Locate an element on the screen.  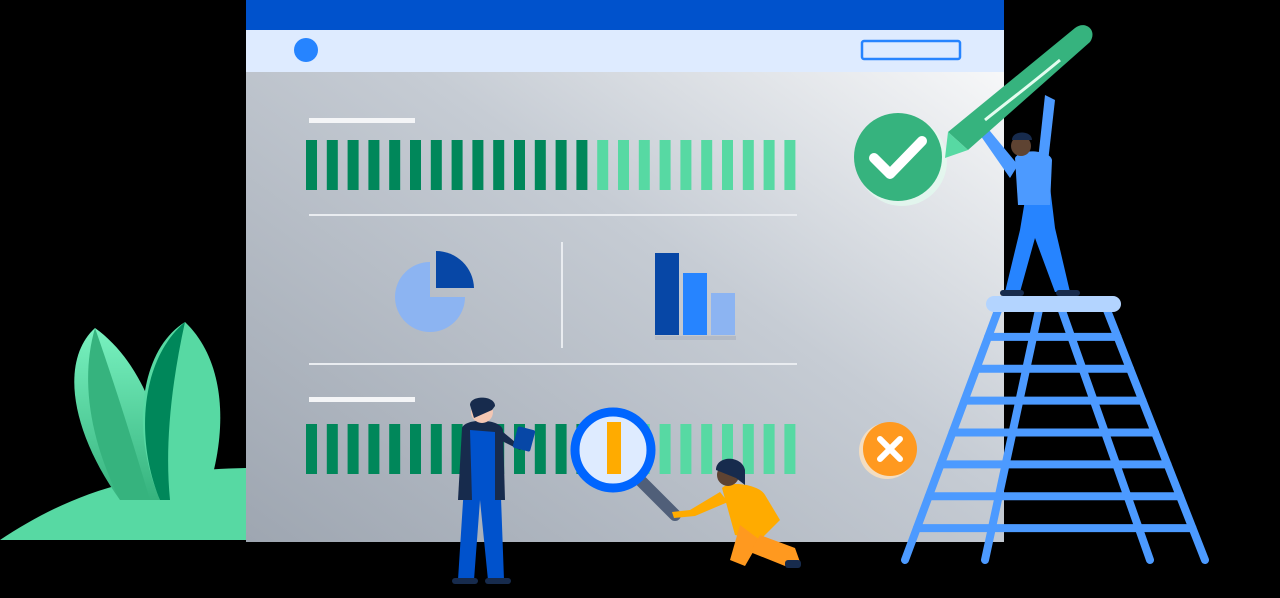
browser-address-bar is located at coordinates (625, 51).